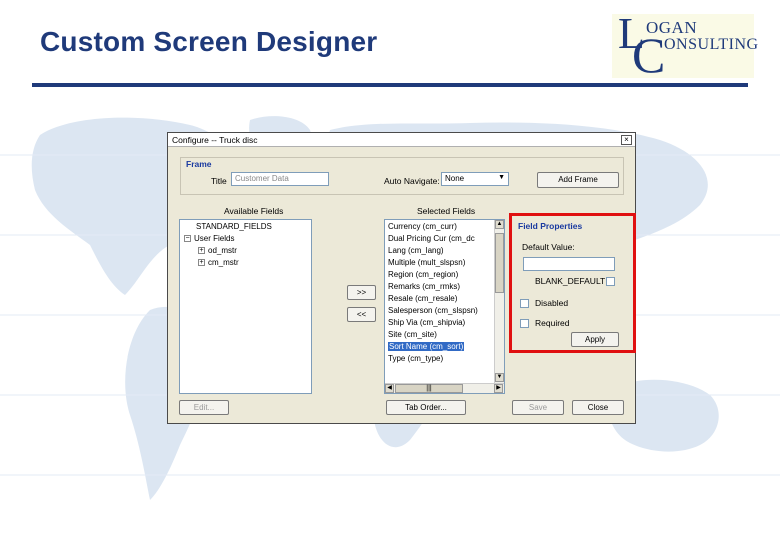  I want to click on scroll-thumb, so click(499, 263).